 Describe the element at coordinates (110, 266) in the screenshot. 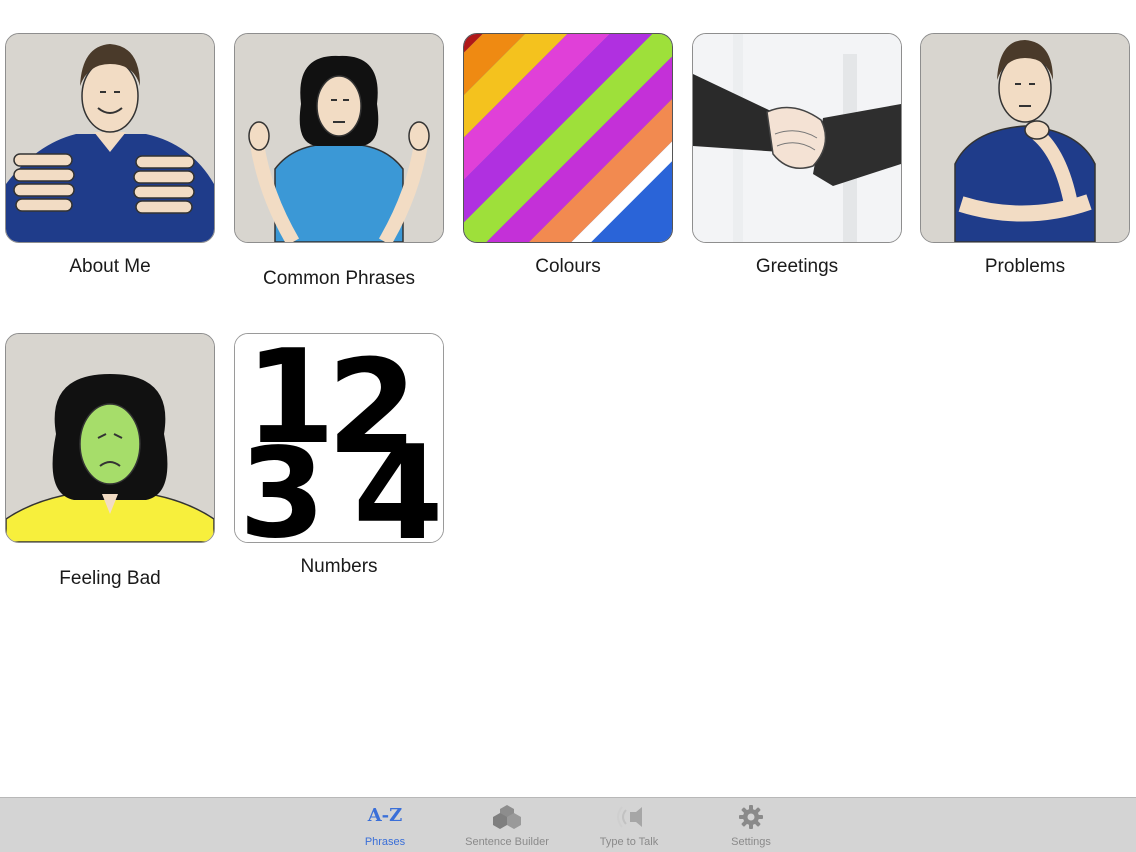

I see `category-label: About Me` at that location.